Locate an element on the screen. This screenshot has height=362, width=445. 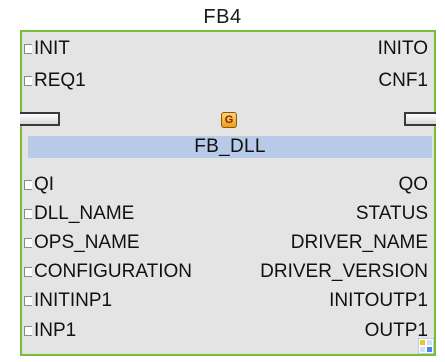
data-input-initinp1: INITINP1 is located at coordinates (73, 301).